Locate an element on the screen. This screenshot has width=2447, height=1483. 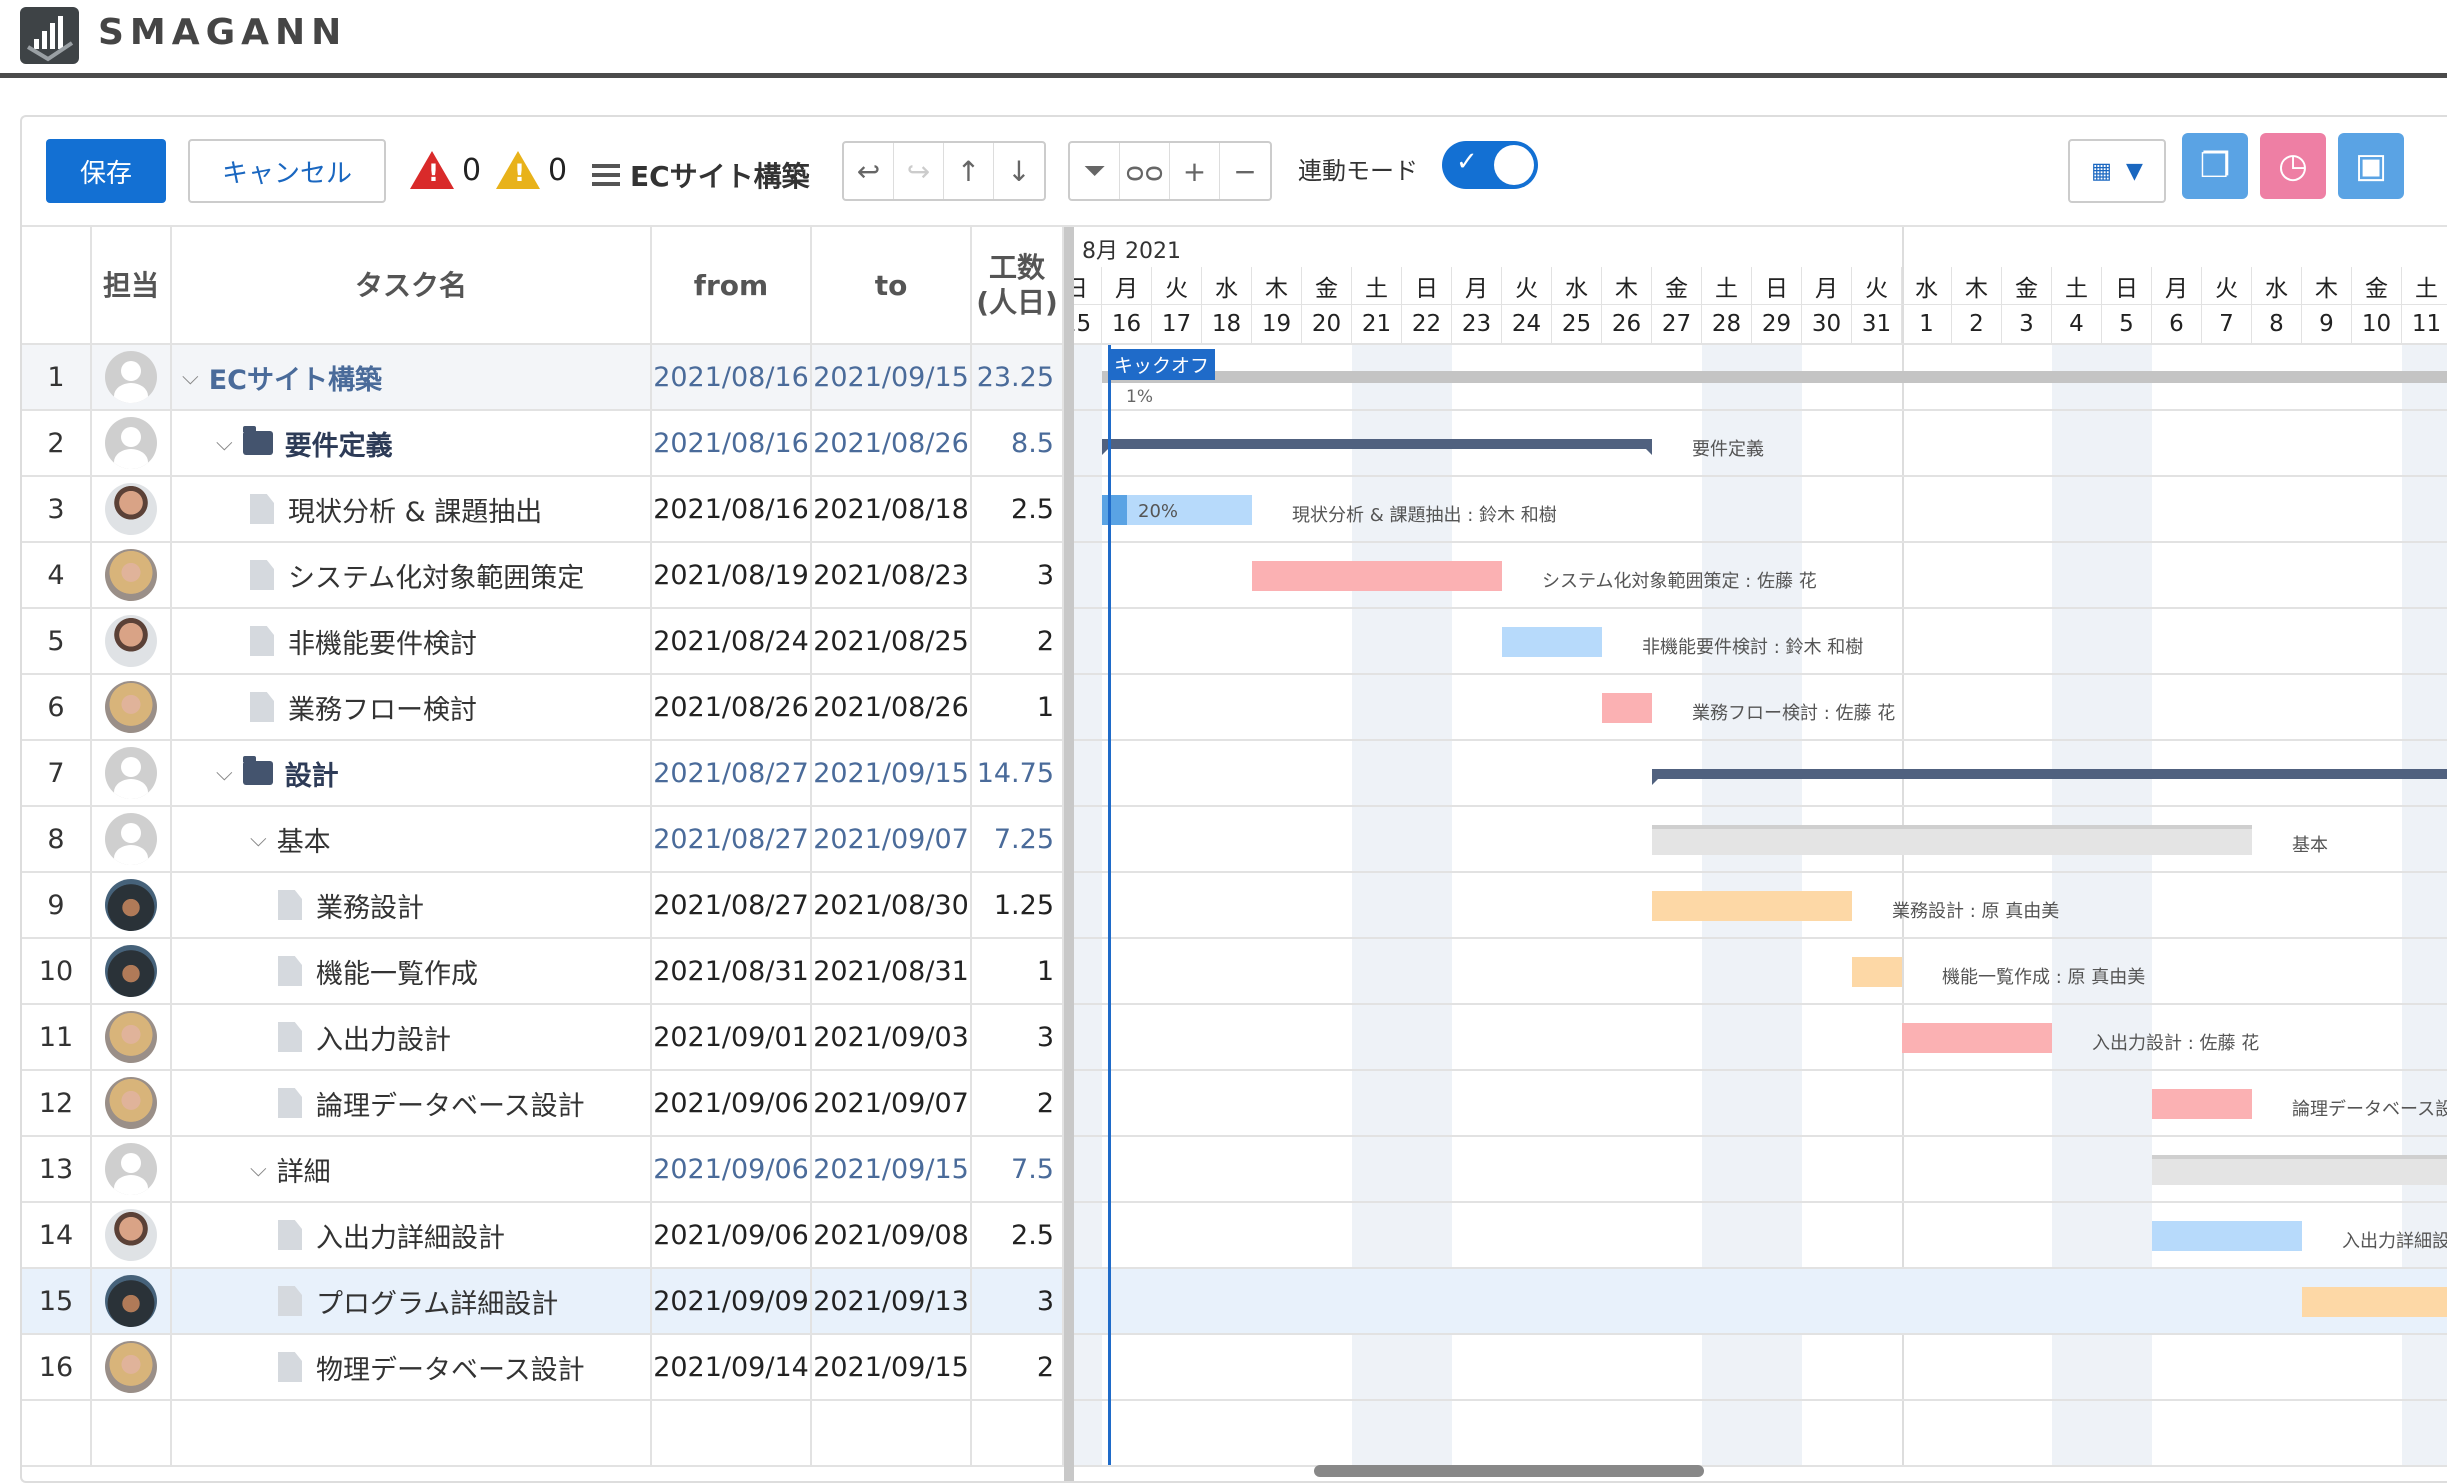
to-date: 2021/08/23 is located at coordinates (892, 575).